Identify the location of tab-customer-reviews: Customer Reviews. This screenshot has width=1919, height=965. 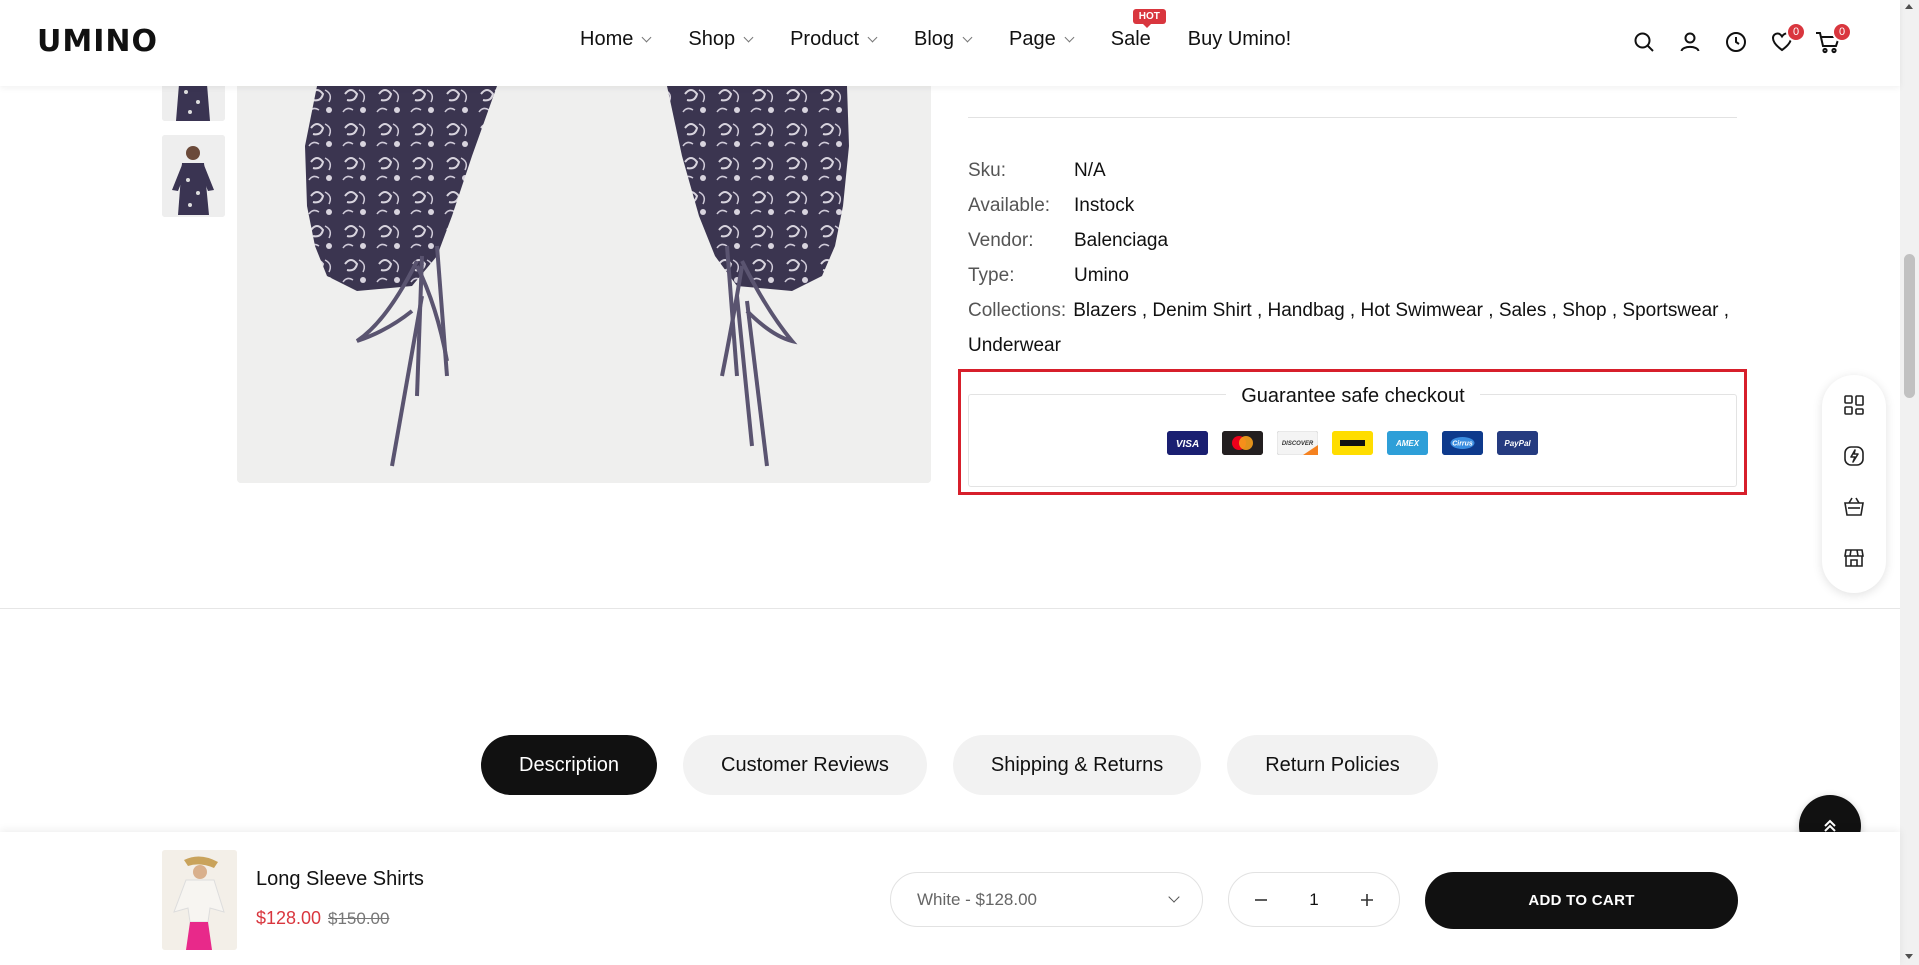
(805, 765).